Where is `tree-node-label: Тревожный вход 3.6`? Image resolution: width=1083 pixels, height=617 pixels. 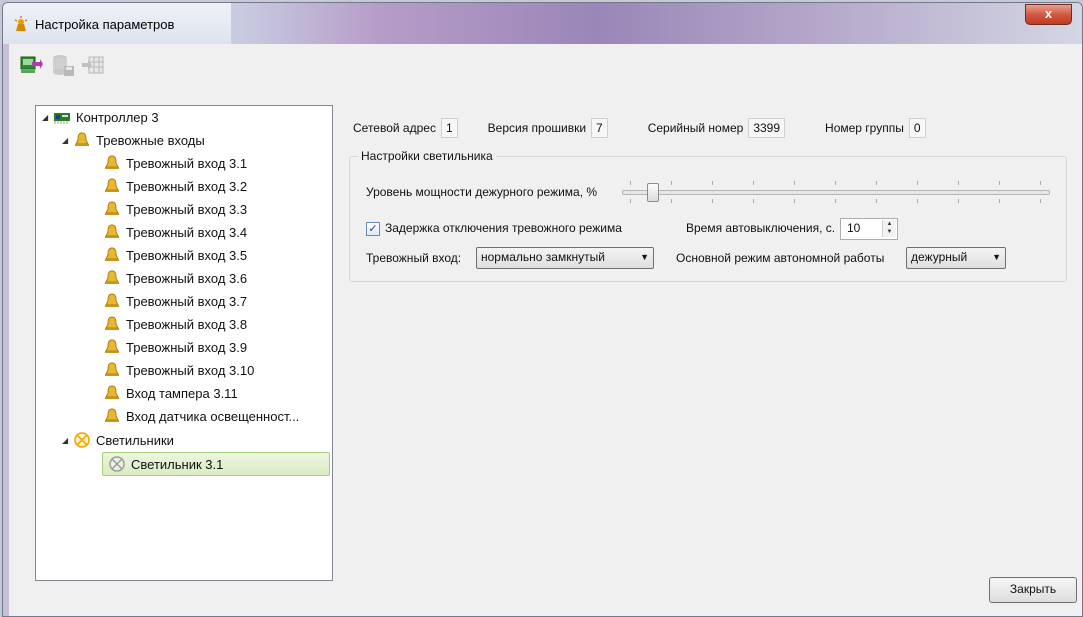 tree-node-label: Тревожный вход 3.6 is located at coordinates (187, 278).